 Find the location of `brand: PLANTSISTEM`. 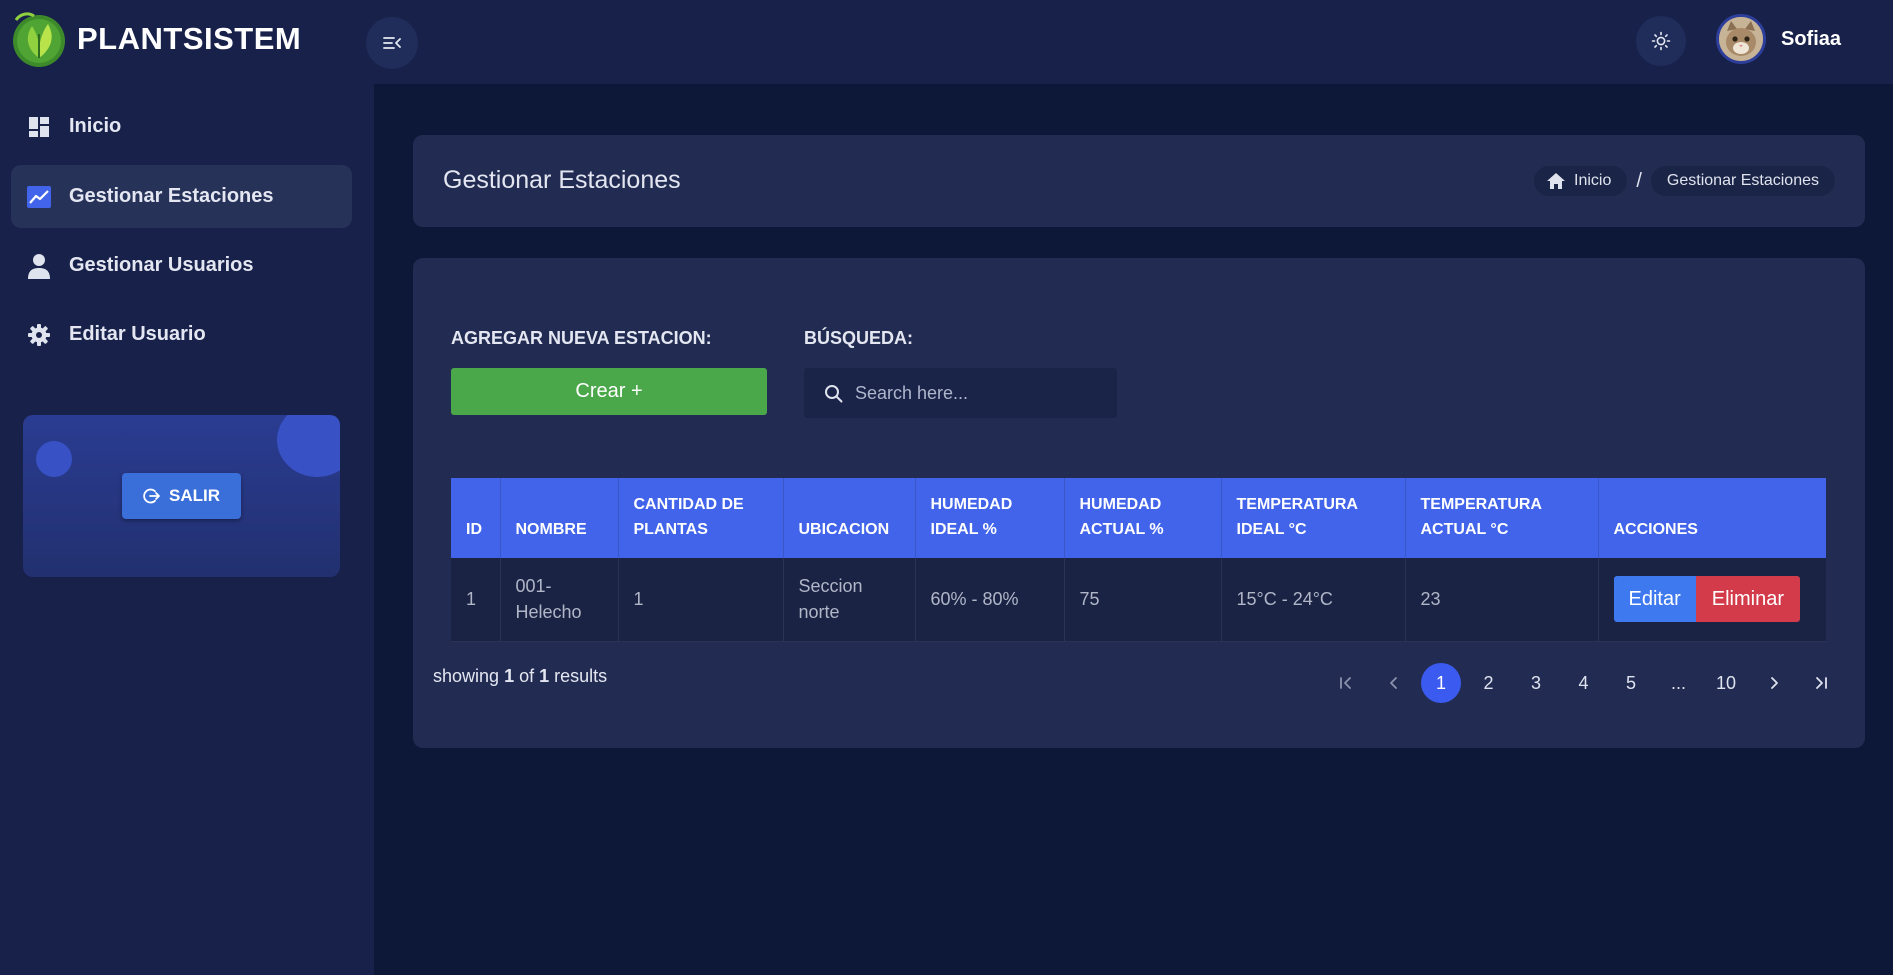

brand: PLANTSISTEM is located at coordinates (155, 39).